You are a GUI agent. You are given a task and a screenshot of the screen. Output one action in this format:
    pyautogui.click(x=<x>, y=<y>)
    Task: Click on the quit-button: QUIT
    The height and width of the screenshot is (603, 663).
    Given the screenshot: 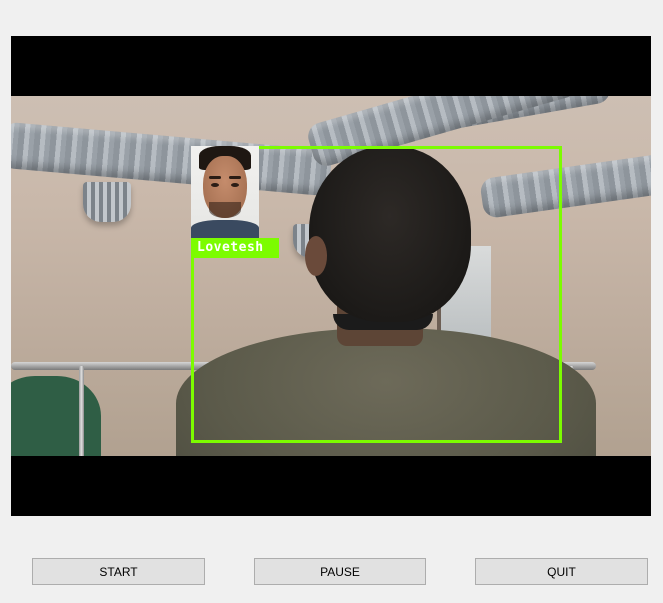 What is the action you would take?
    pyautogui.click(x=561, y=571)
    